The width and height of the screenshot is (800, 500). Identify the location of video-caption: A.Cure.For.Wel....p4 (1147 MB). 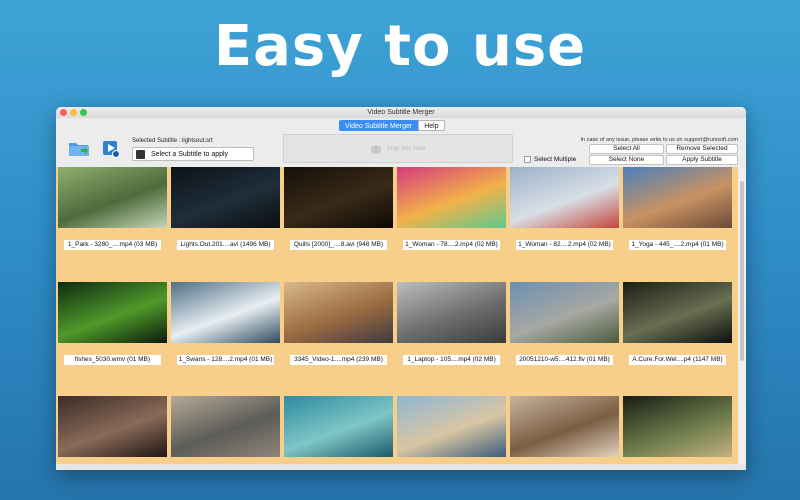
(677, 360).